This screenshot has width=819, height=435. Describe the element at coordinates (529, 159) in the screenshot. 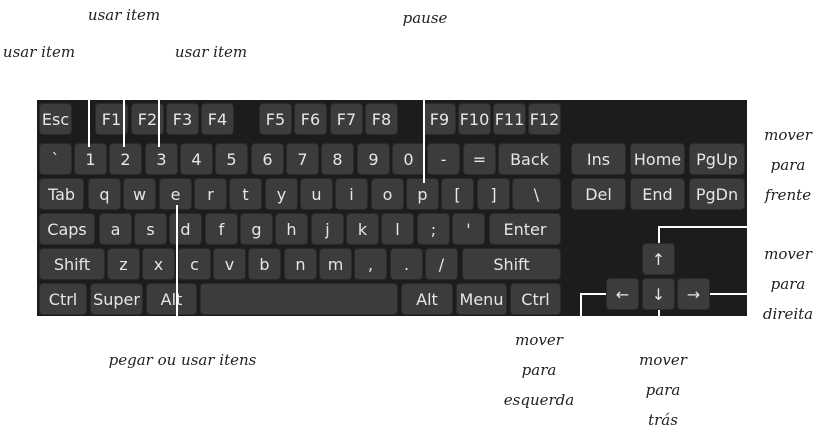

I see `key-backspace: Back` at that location.